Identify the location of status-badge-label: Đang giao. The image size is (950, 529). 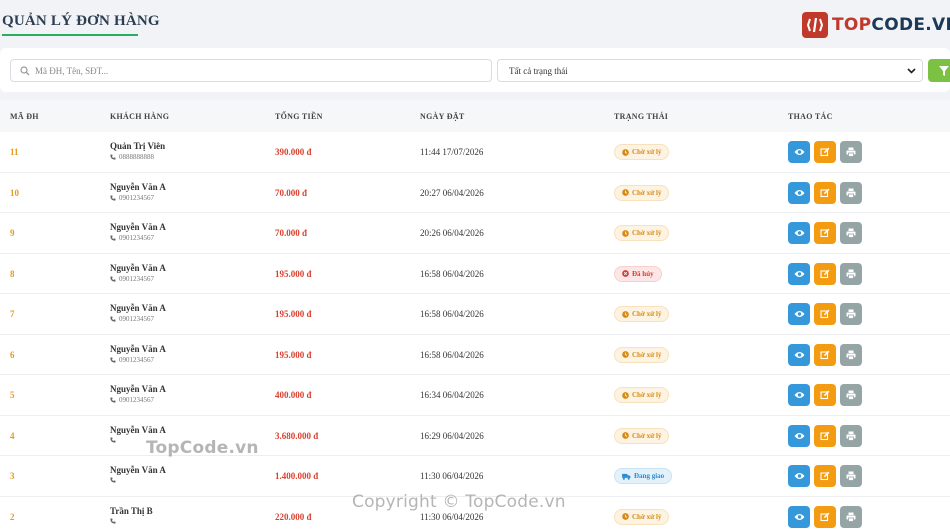
(649, 476).